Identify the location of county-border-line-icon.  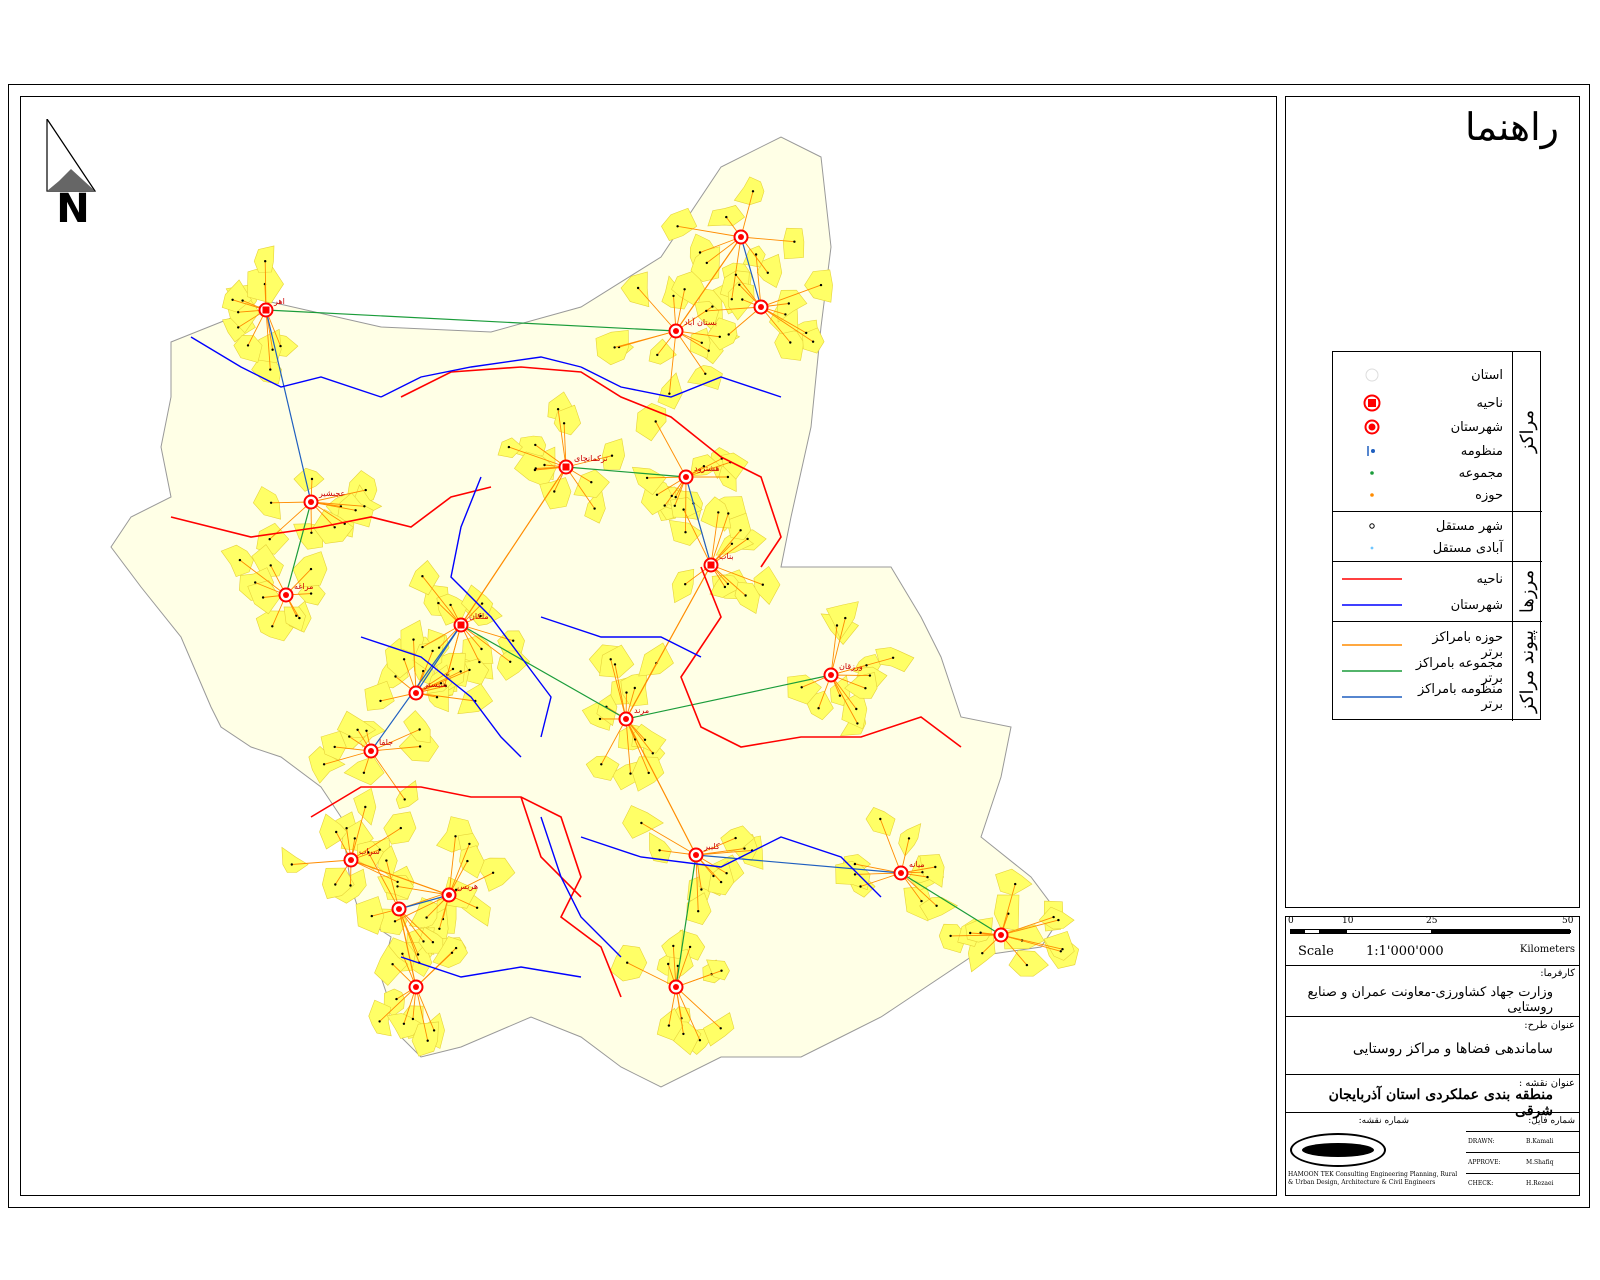
(1372, 605).